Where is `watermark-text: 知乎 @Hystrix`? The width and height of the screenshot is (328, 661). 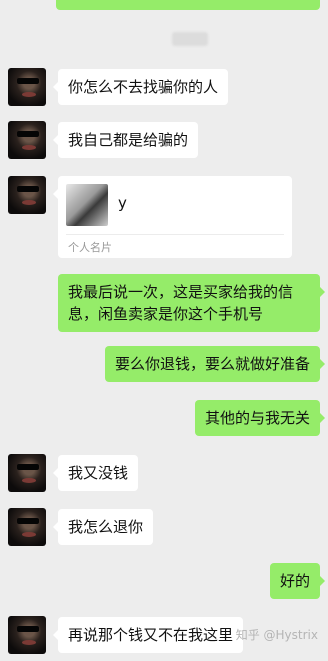
watermark-text: 知乎 @Hystrix is located at coordinates (276, 635).